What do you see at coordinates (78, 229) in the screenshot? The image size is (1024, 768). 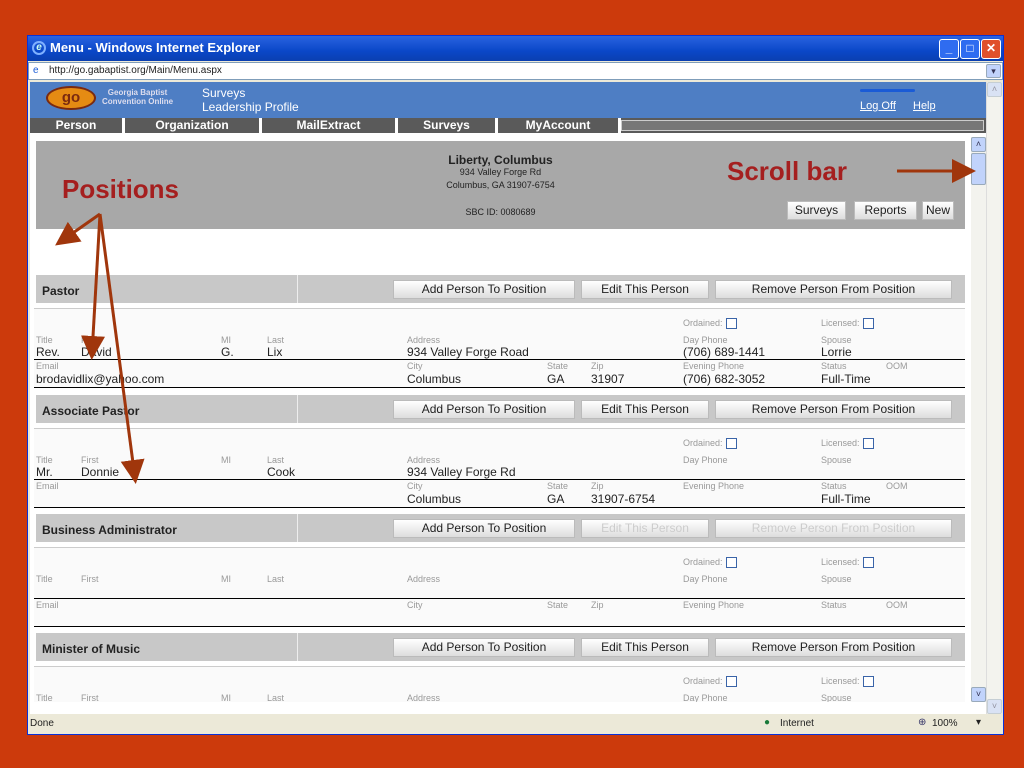 I see `arrow-to-pastor` at bounding box center [78, 229].